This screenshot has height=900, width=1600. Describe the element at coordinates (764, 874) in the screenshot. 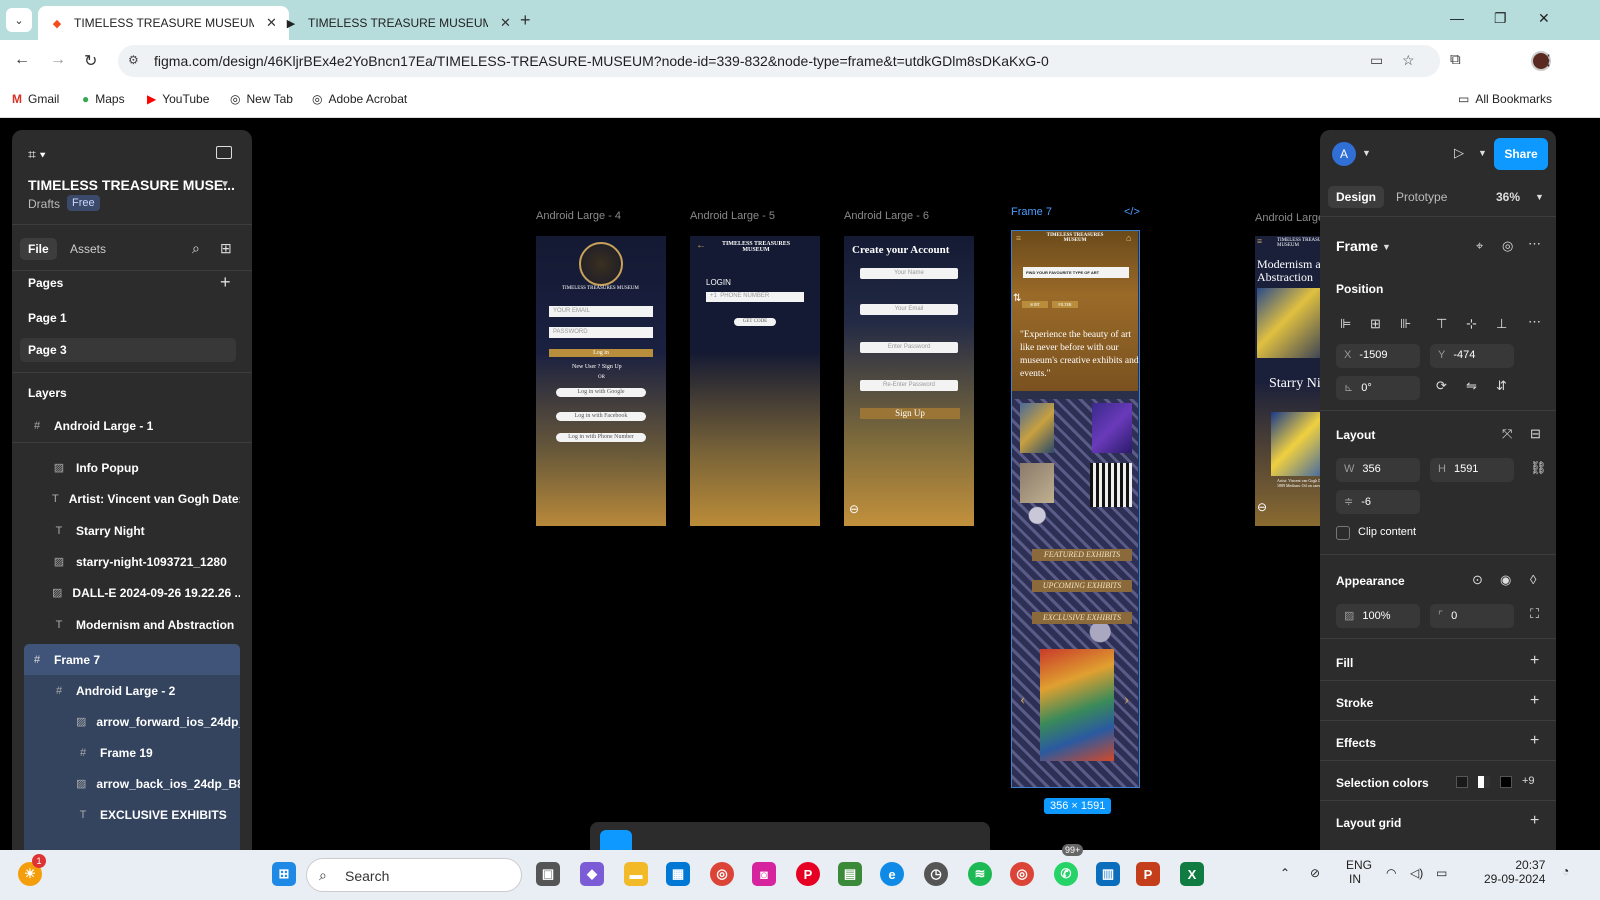

I see `instagram-icon: ◙` at that location.